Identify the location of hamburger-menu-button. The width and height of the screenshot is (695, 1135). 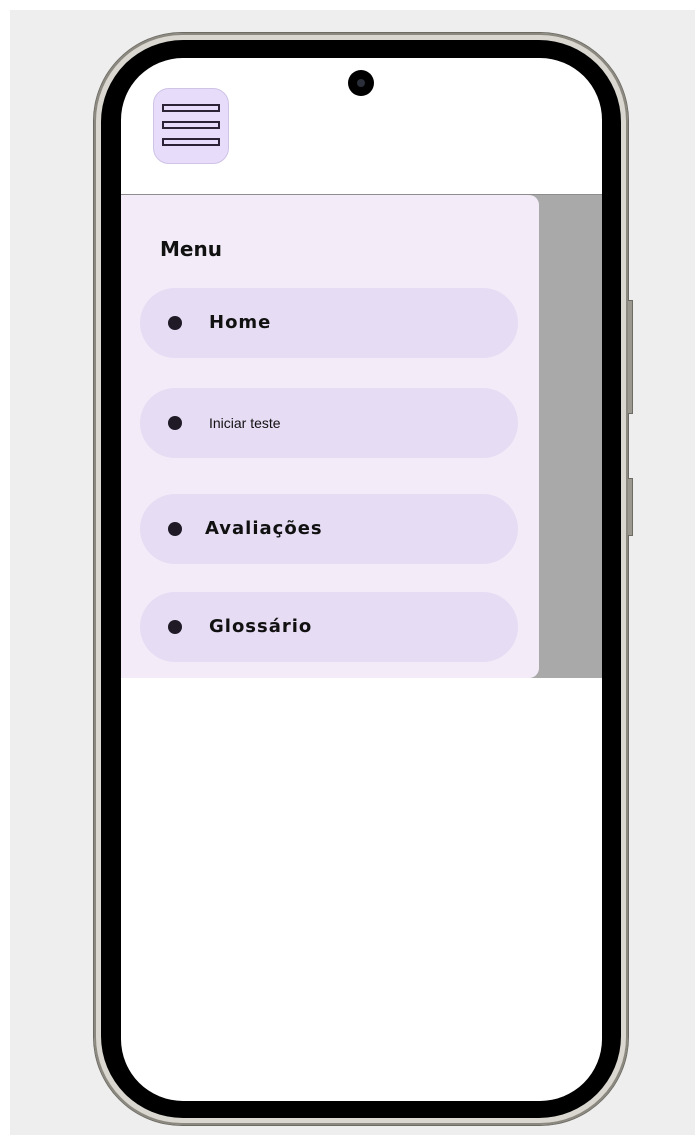
(191, 126).